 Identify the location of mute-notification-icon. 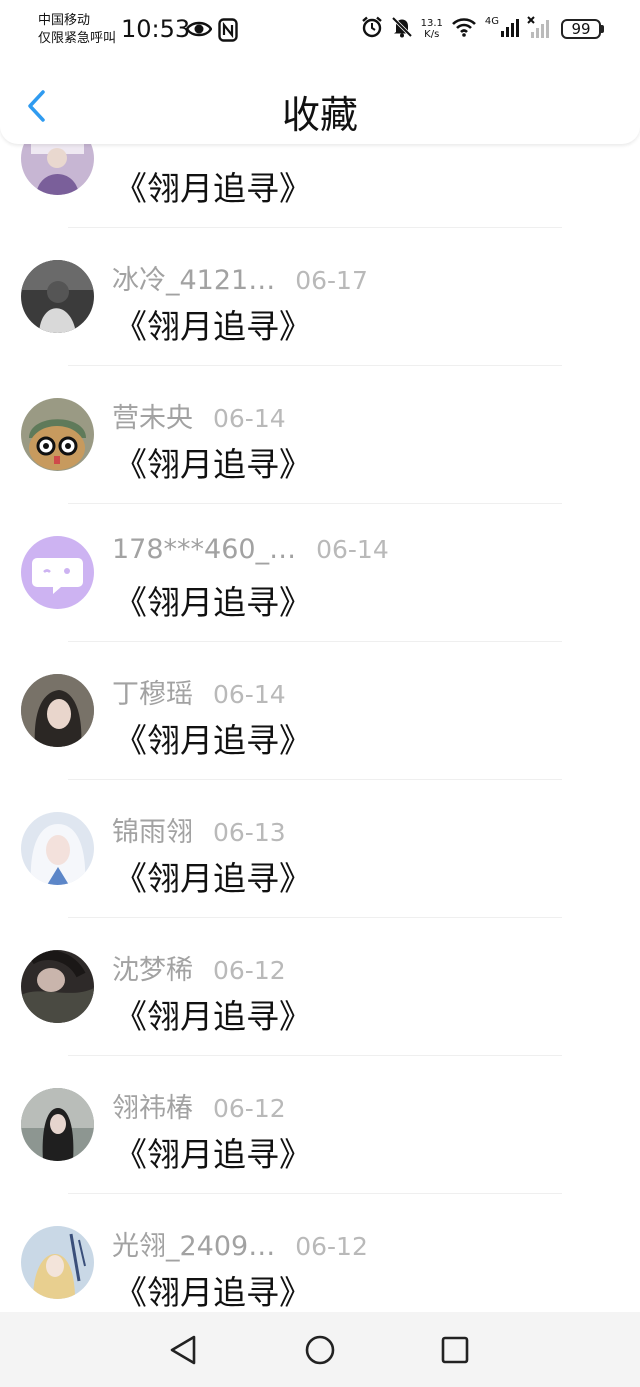
(402, 29).